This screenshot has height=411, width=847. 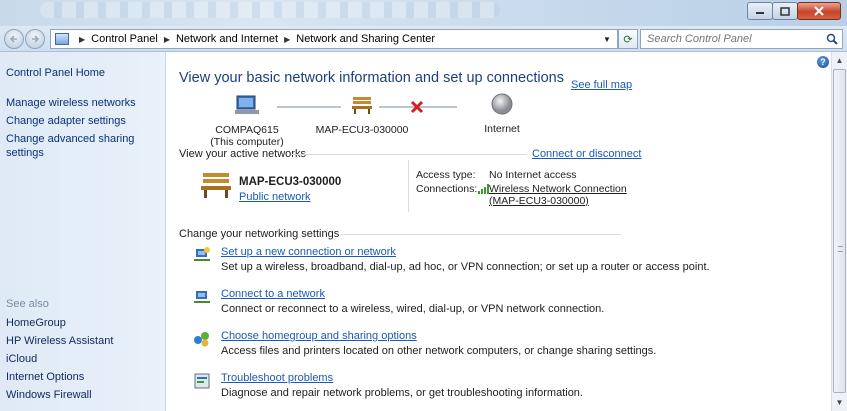 What do you see at coordinates (62, 39) in the screenshot?
I see `control-panel-icon` at bounding box center [62, 39].